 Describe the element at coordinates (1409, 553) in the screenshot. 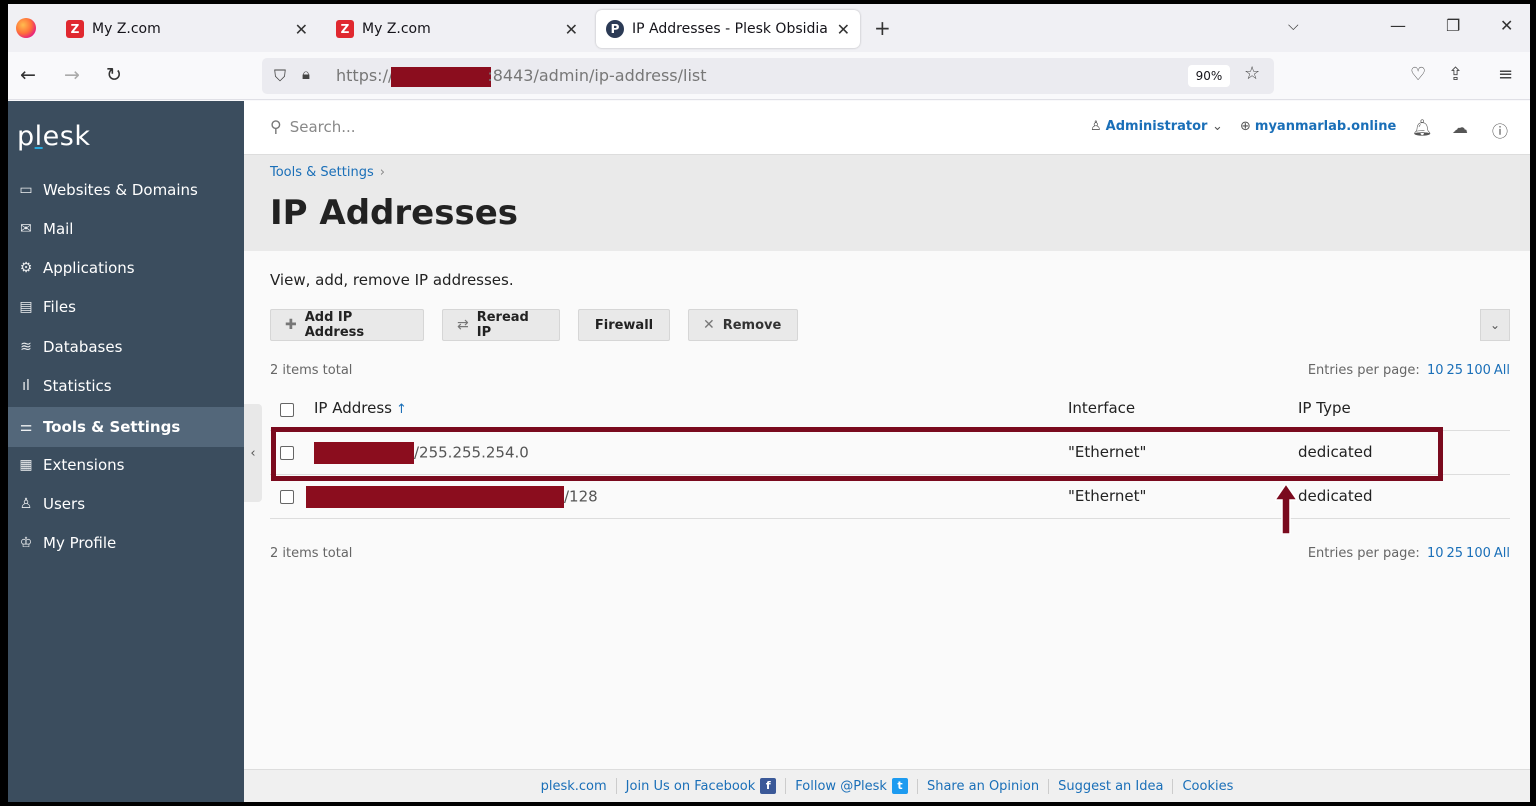

I see `entries-per-page-bottom: Entries per page: 10 25 100 All` at that location.